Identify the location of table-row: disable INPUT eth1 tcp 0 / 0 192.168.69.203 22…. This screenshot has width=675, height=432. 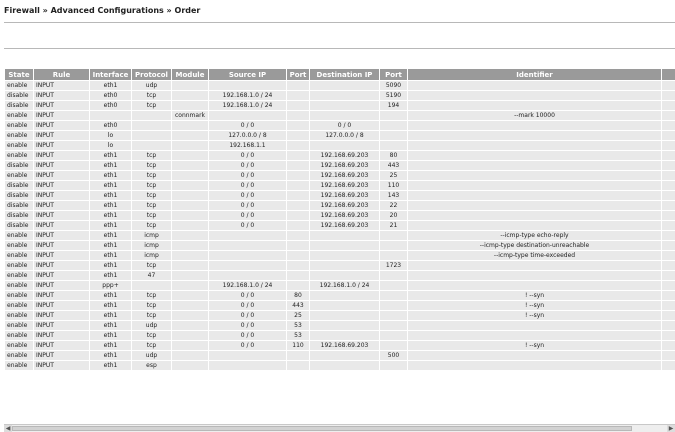
(340, 205).